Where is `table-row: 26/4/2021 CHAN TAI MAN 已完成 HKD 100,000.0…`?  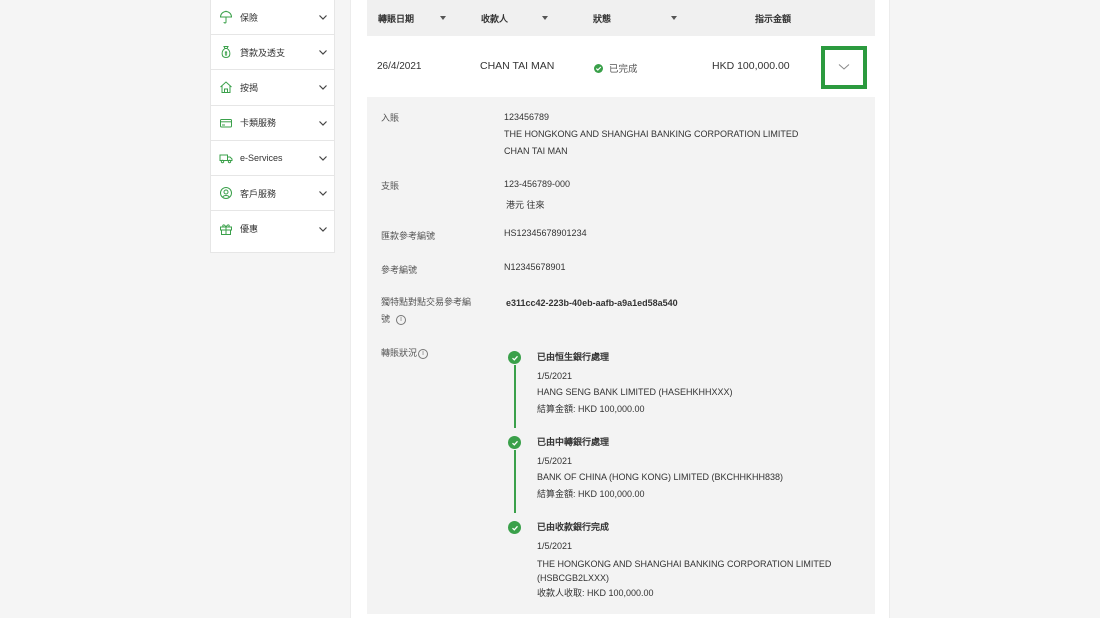
table-row: 26/4/2021 CHAN TAI MAN 已完成 HKD 100,000.0… is located at coordinates (621, 66).